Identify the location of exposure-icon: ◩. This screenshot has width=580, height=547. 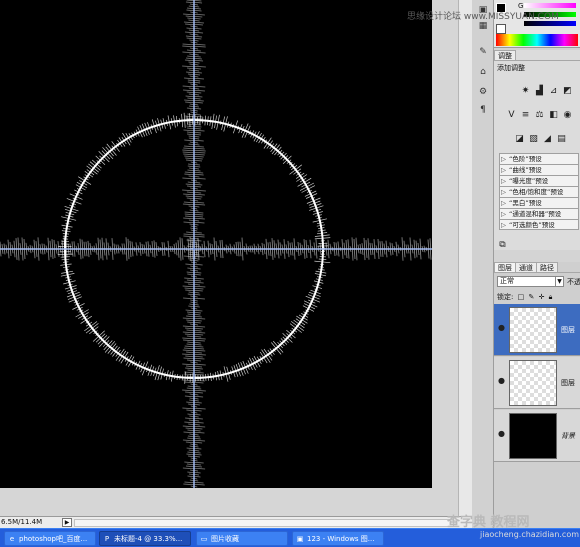
(567, 91).